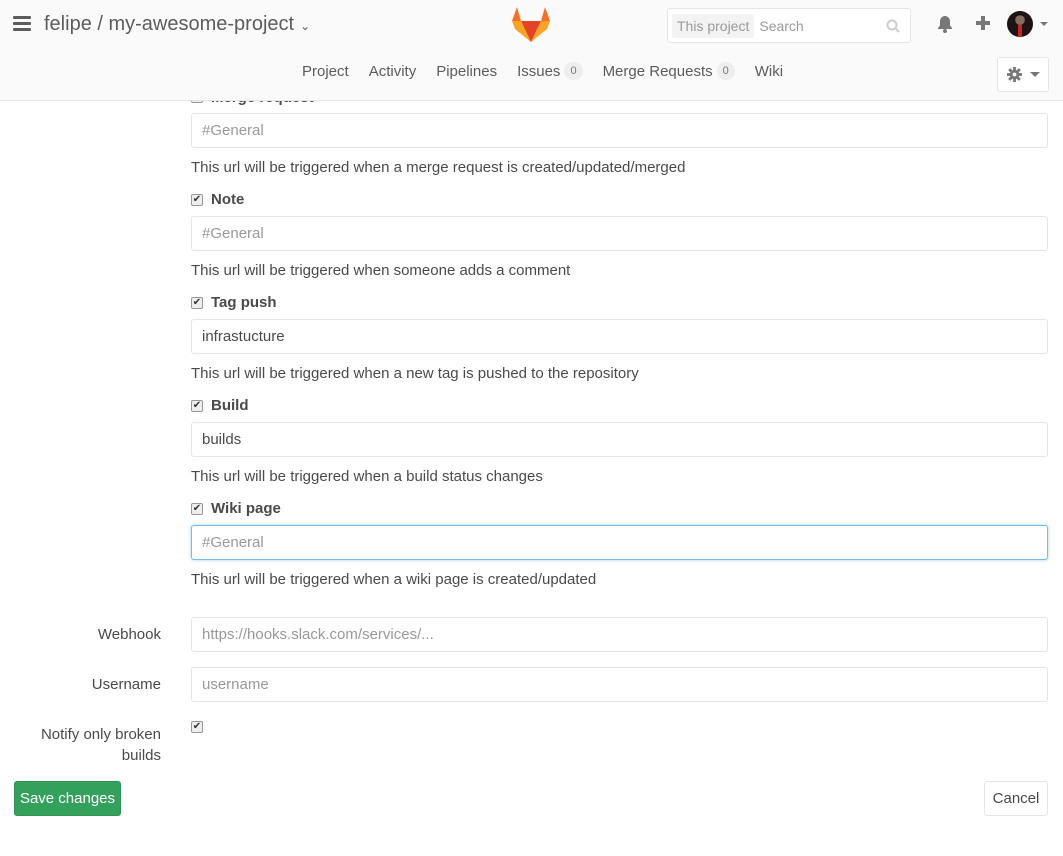  What do you see at coordinates (1020, 24) in the screenshot?
I see `avatar` at bounding box center [1020, 24].